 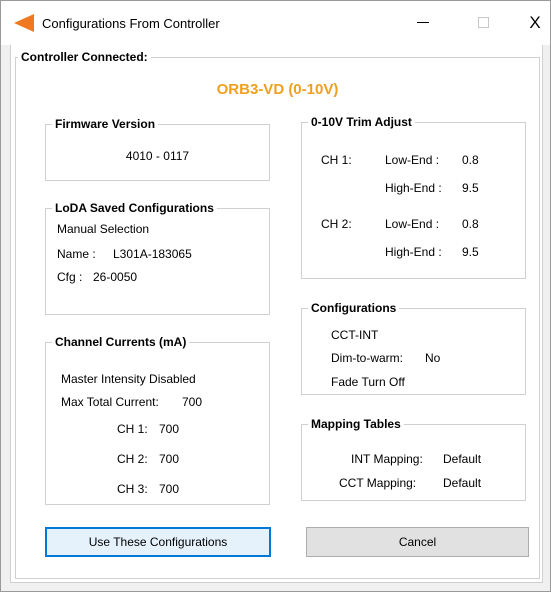 What do you see at coordinates (24, 23) in the screenshot?
I see `app-logo-icon` at bounding box center [24, 23].